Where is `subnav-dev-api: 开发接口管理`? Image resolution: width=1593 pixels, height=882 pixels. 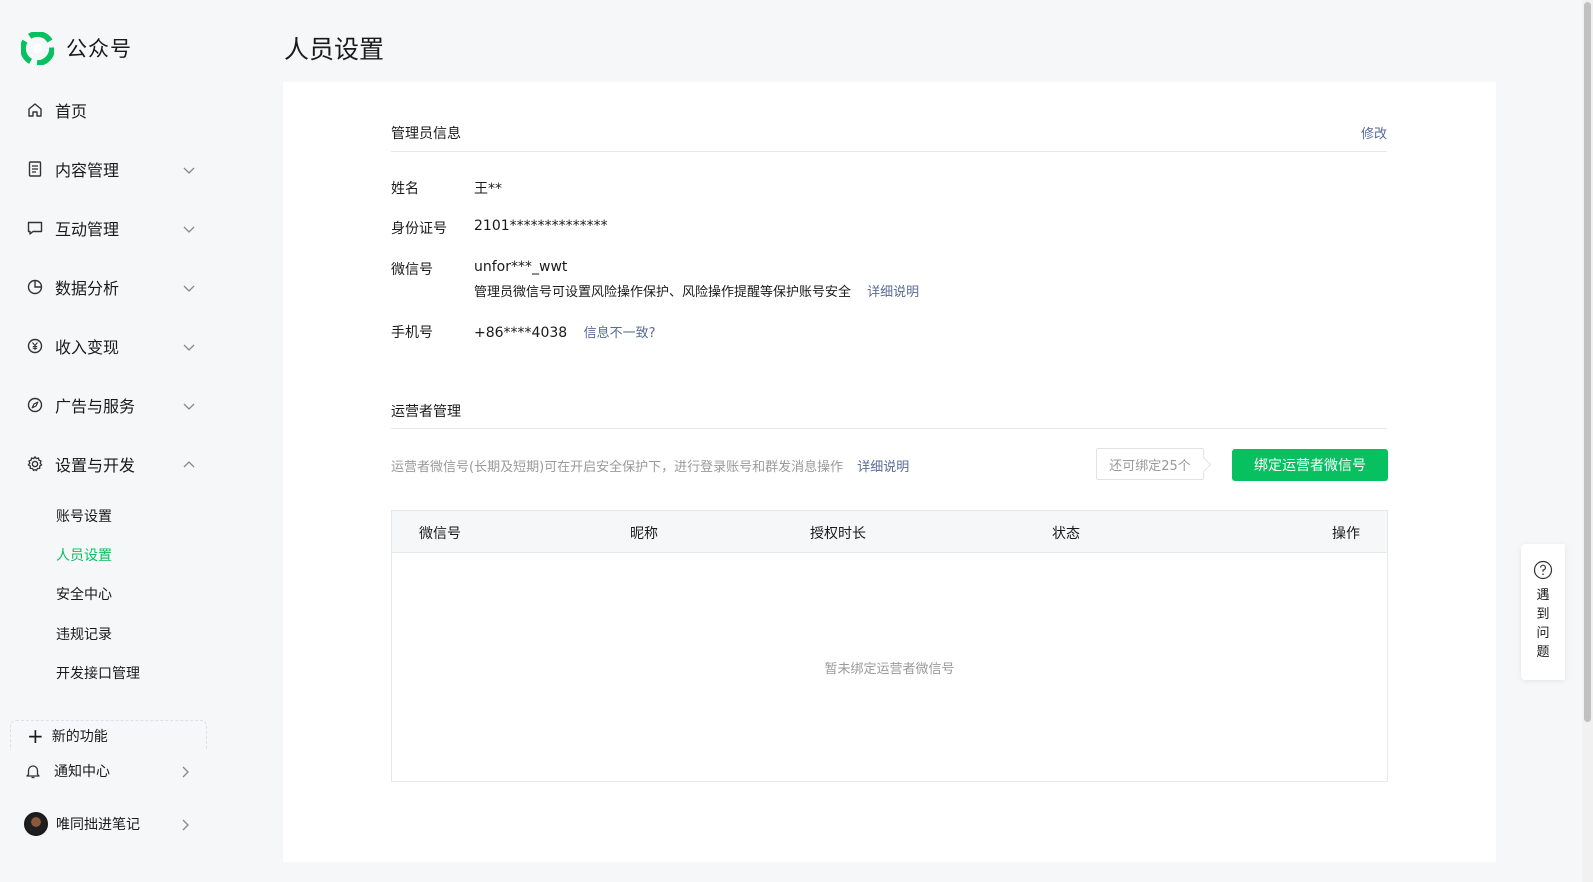 subnav-dev-api: 开发接口管理 is located at coordinates (98, 673).